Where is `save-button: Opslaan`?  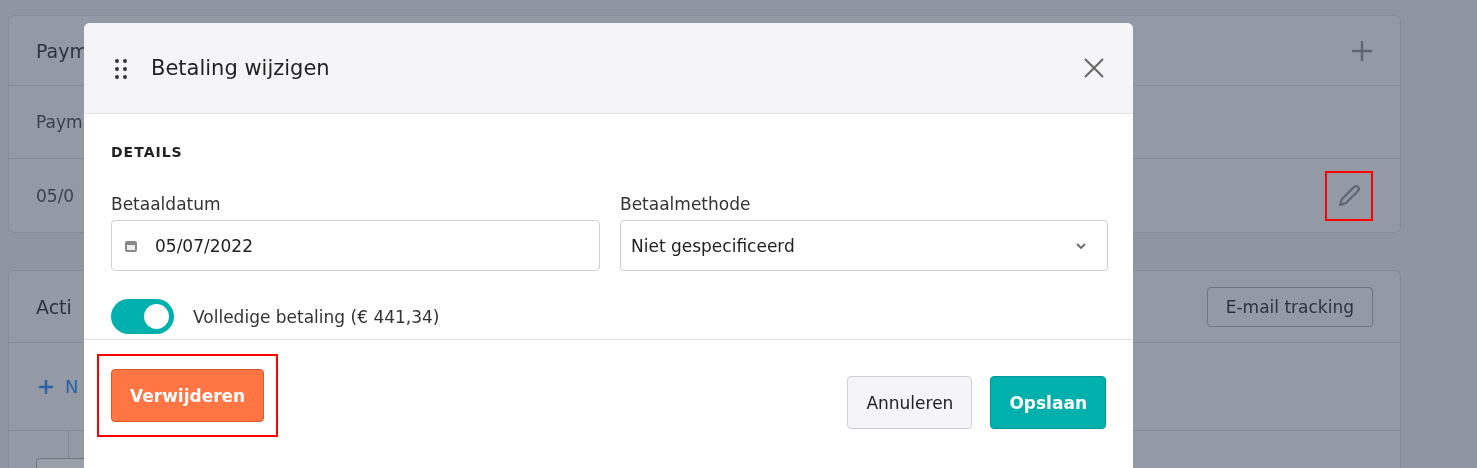
save-button: Opslaan is located at coordinates (1048, 402).